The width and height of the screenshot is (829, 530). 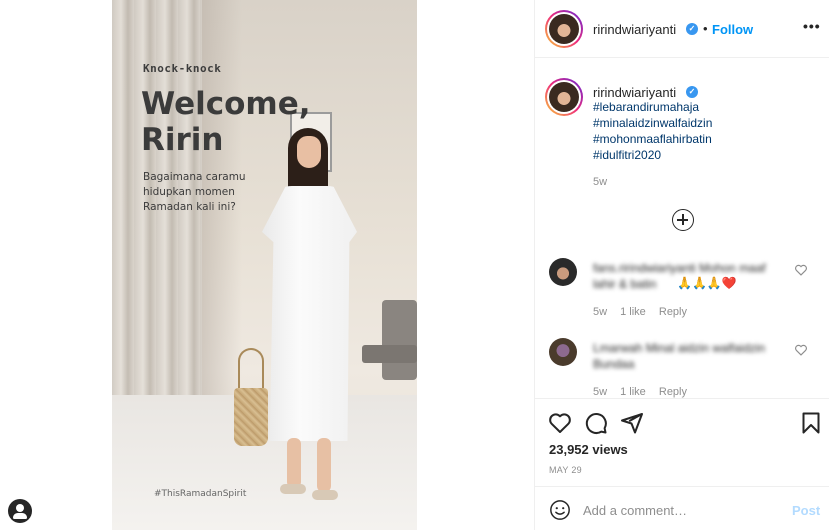 What do you see at coordinates (652, 155) in the screenshot?
I see `hashtag-link: #idulfitri2020` at bounding box center [652, 155].